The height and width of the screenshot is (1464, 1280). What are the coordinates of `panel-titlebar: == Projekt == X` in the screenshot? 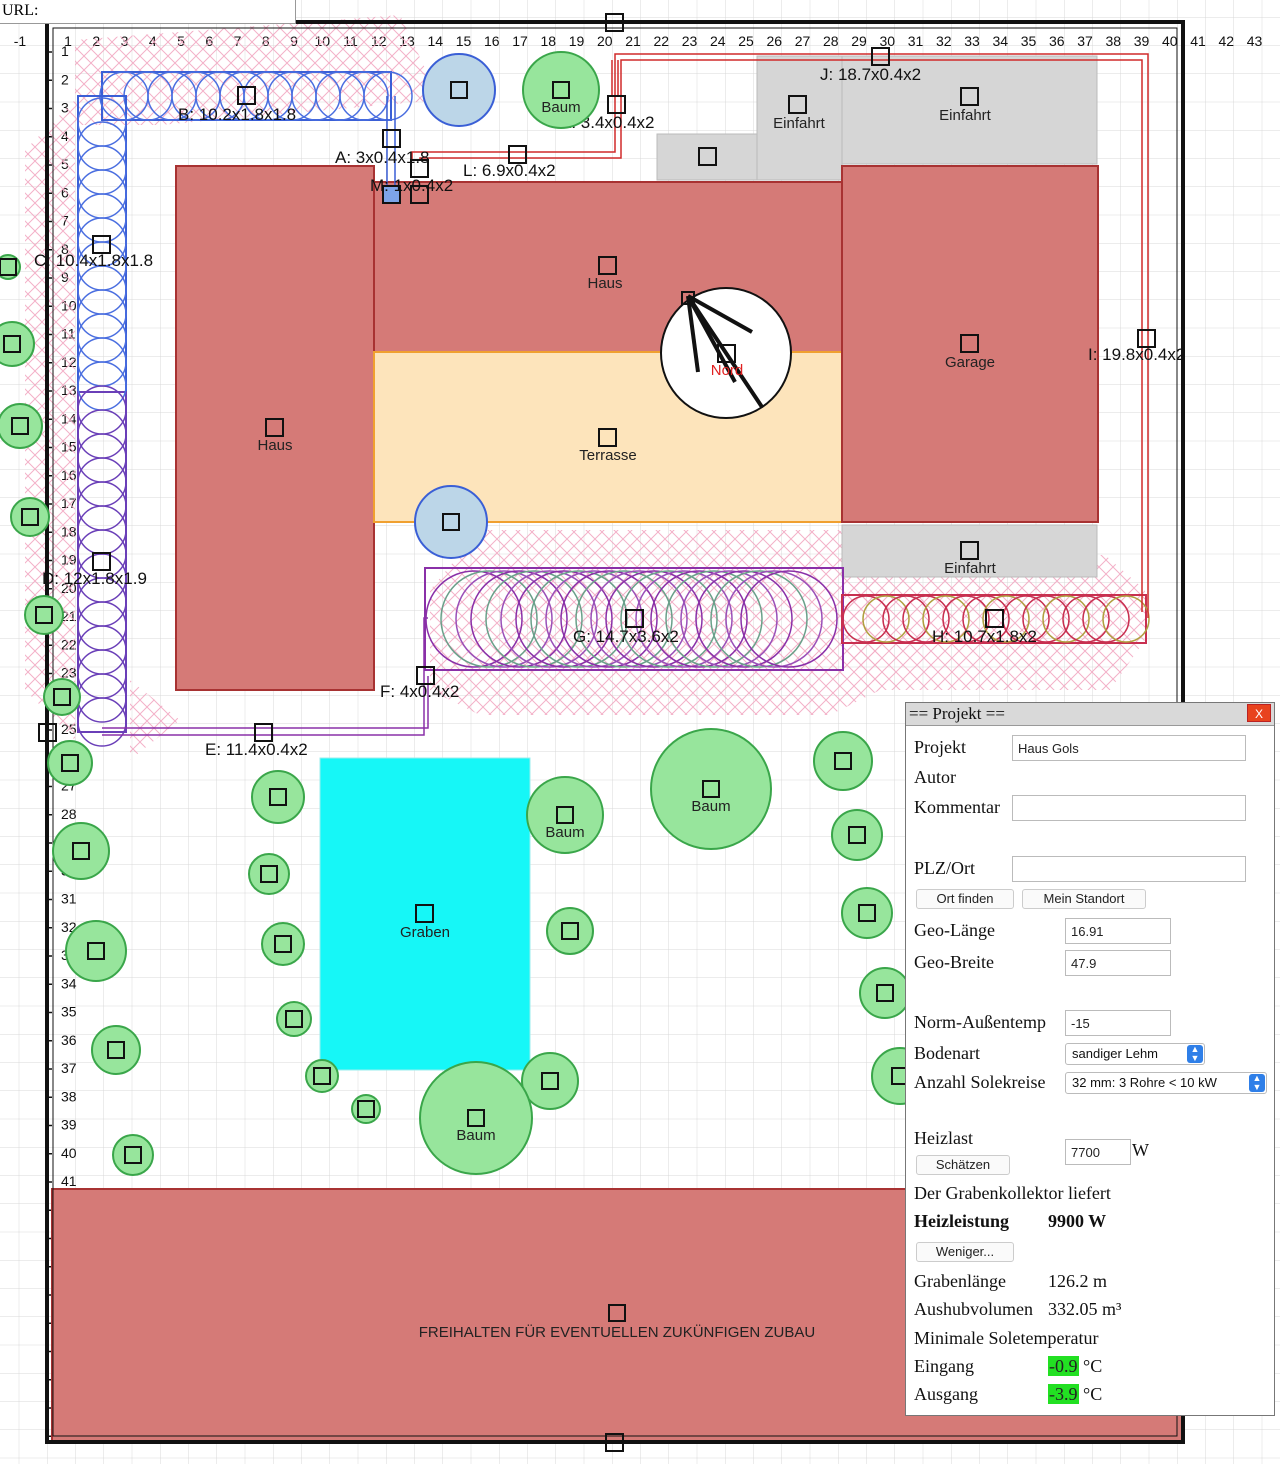 It's located at (1090, 714).